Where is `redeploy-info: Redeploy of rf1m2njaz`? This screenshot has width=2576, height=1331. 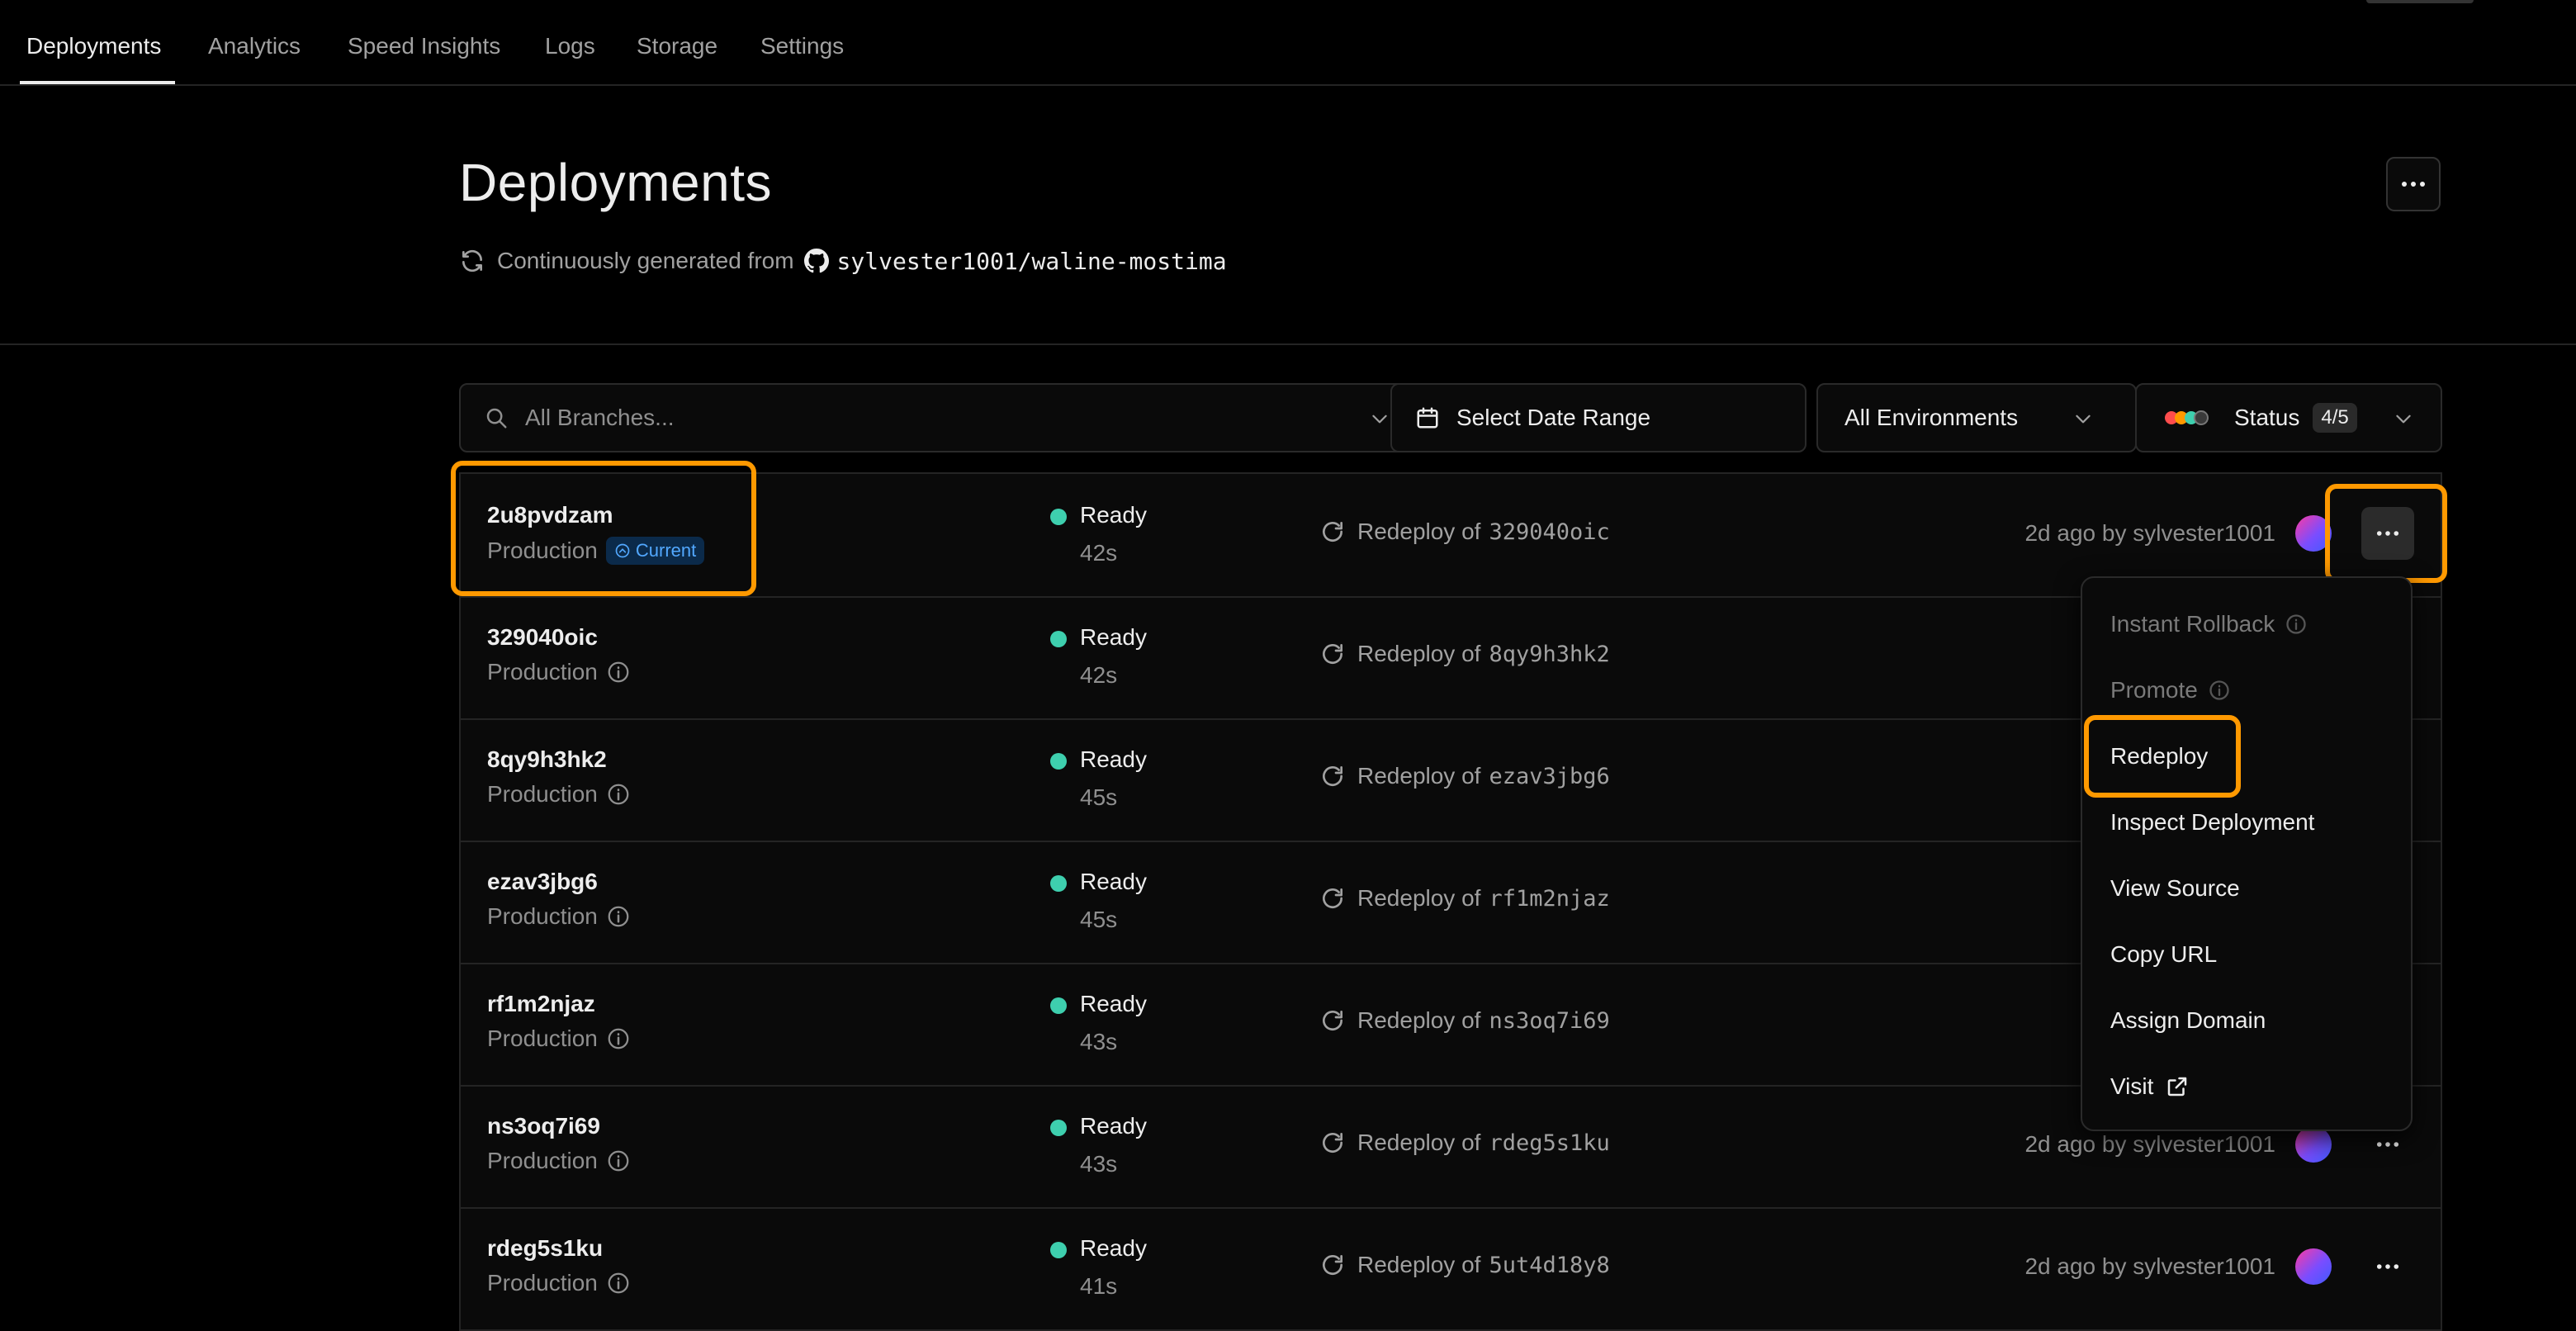 redeploy-info: Redeploy of rf1m2njaz is located at coordinates (1464, 898).